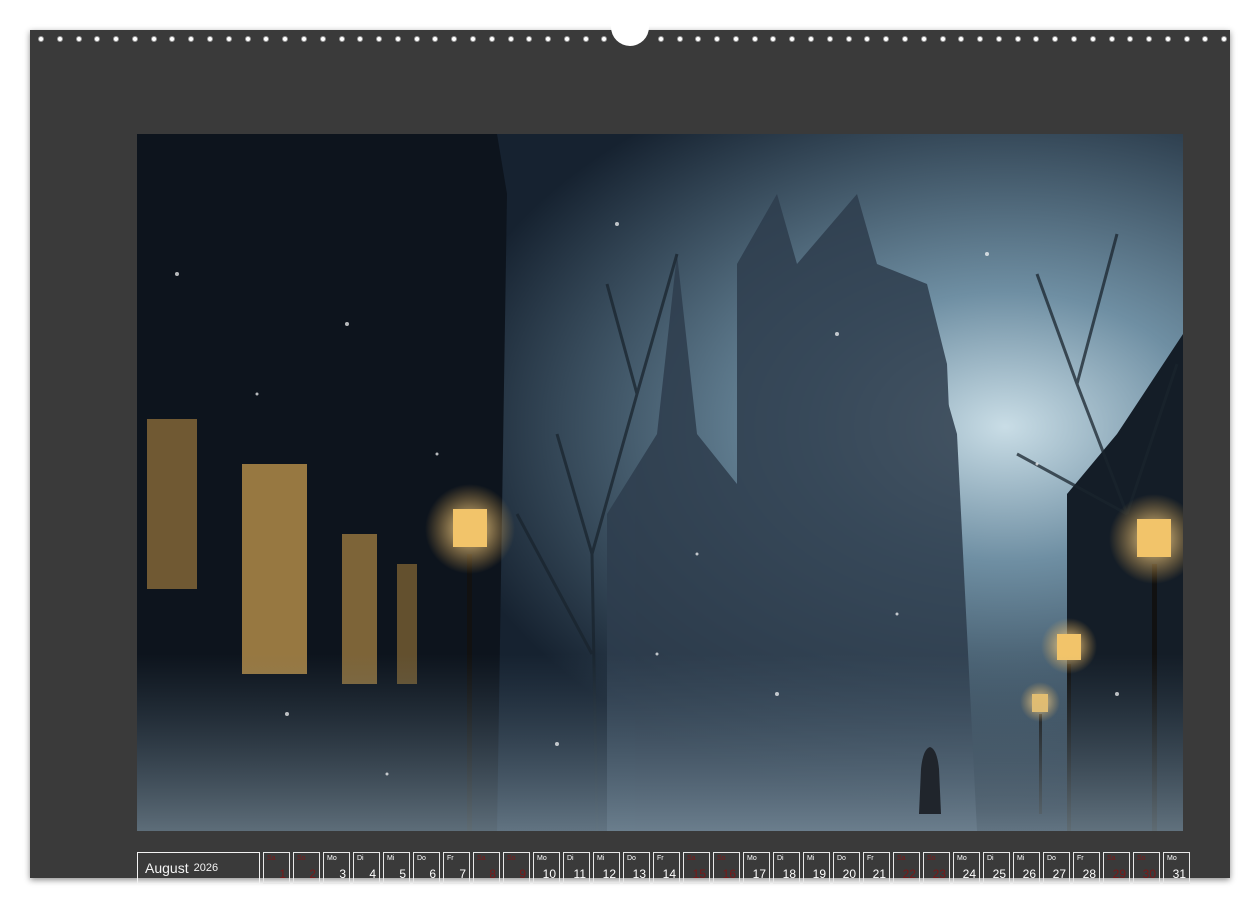  Describe the element at coordinates (366, 868) in the screenshot. I see `day-cell: Di 4` at that location.